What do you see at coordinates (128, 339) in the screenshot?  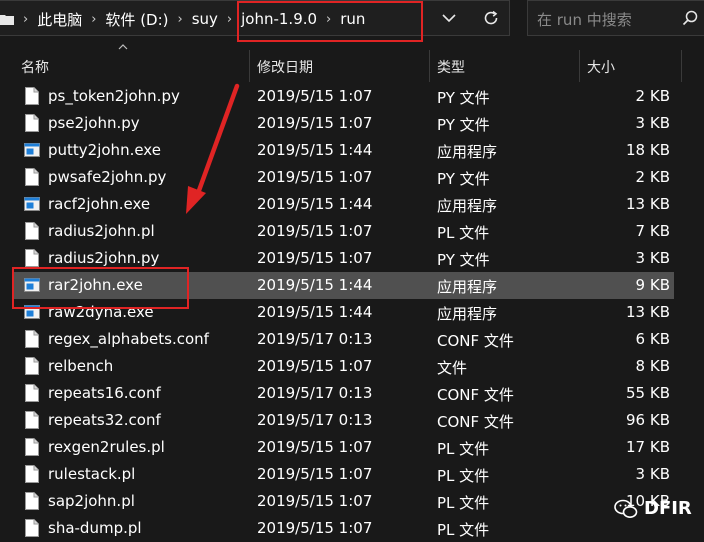 I see `file-name: regex_alphabets.conf` at bounding box center [128, 339].